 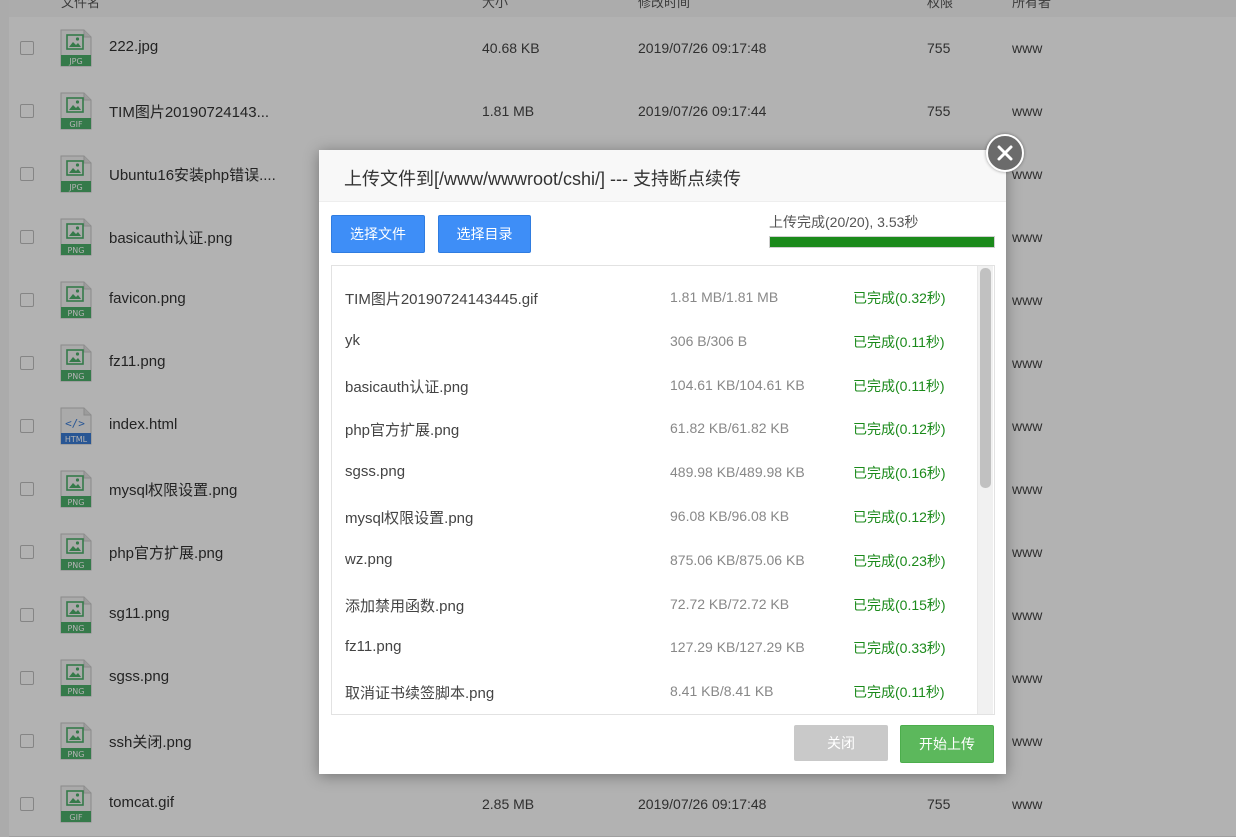 What do you see at coordinates (654, 551) in the screenshot?
I see `upload-list-item: wz.png 875.06 KB/875.06 KB 已完成(0.23秒)` at bounding box center [654, 551].